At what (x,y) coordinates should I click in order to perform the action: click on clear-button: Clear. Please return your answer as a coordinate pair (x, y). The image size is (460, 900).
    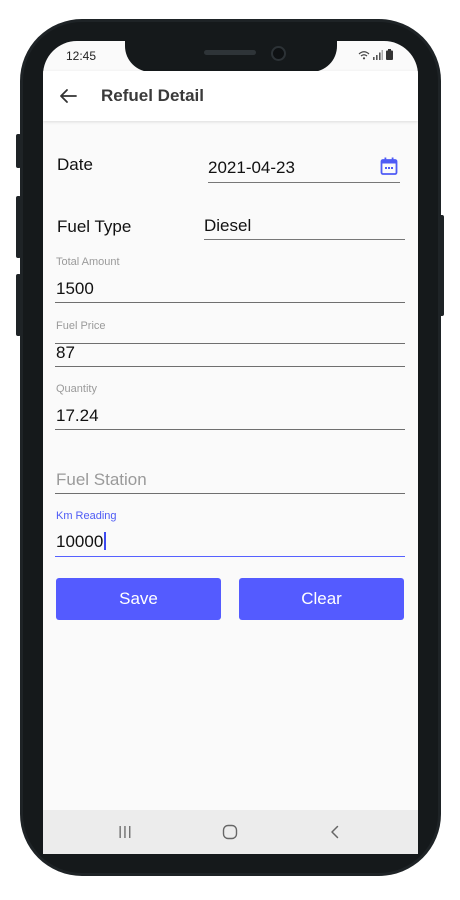
    Looking at the image, I should click on (321, 599).